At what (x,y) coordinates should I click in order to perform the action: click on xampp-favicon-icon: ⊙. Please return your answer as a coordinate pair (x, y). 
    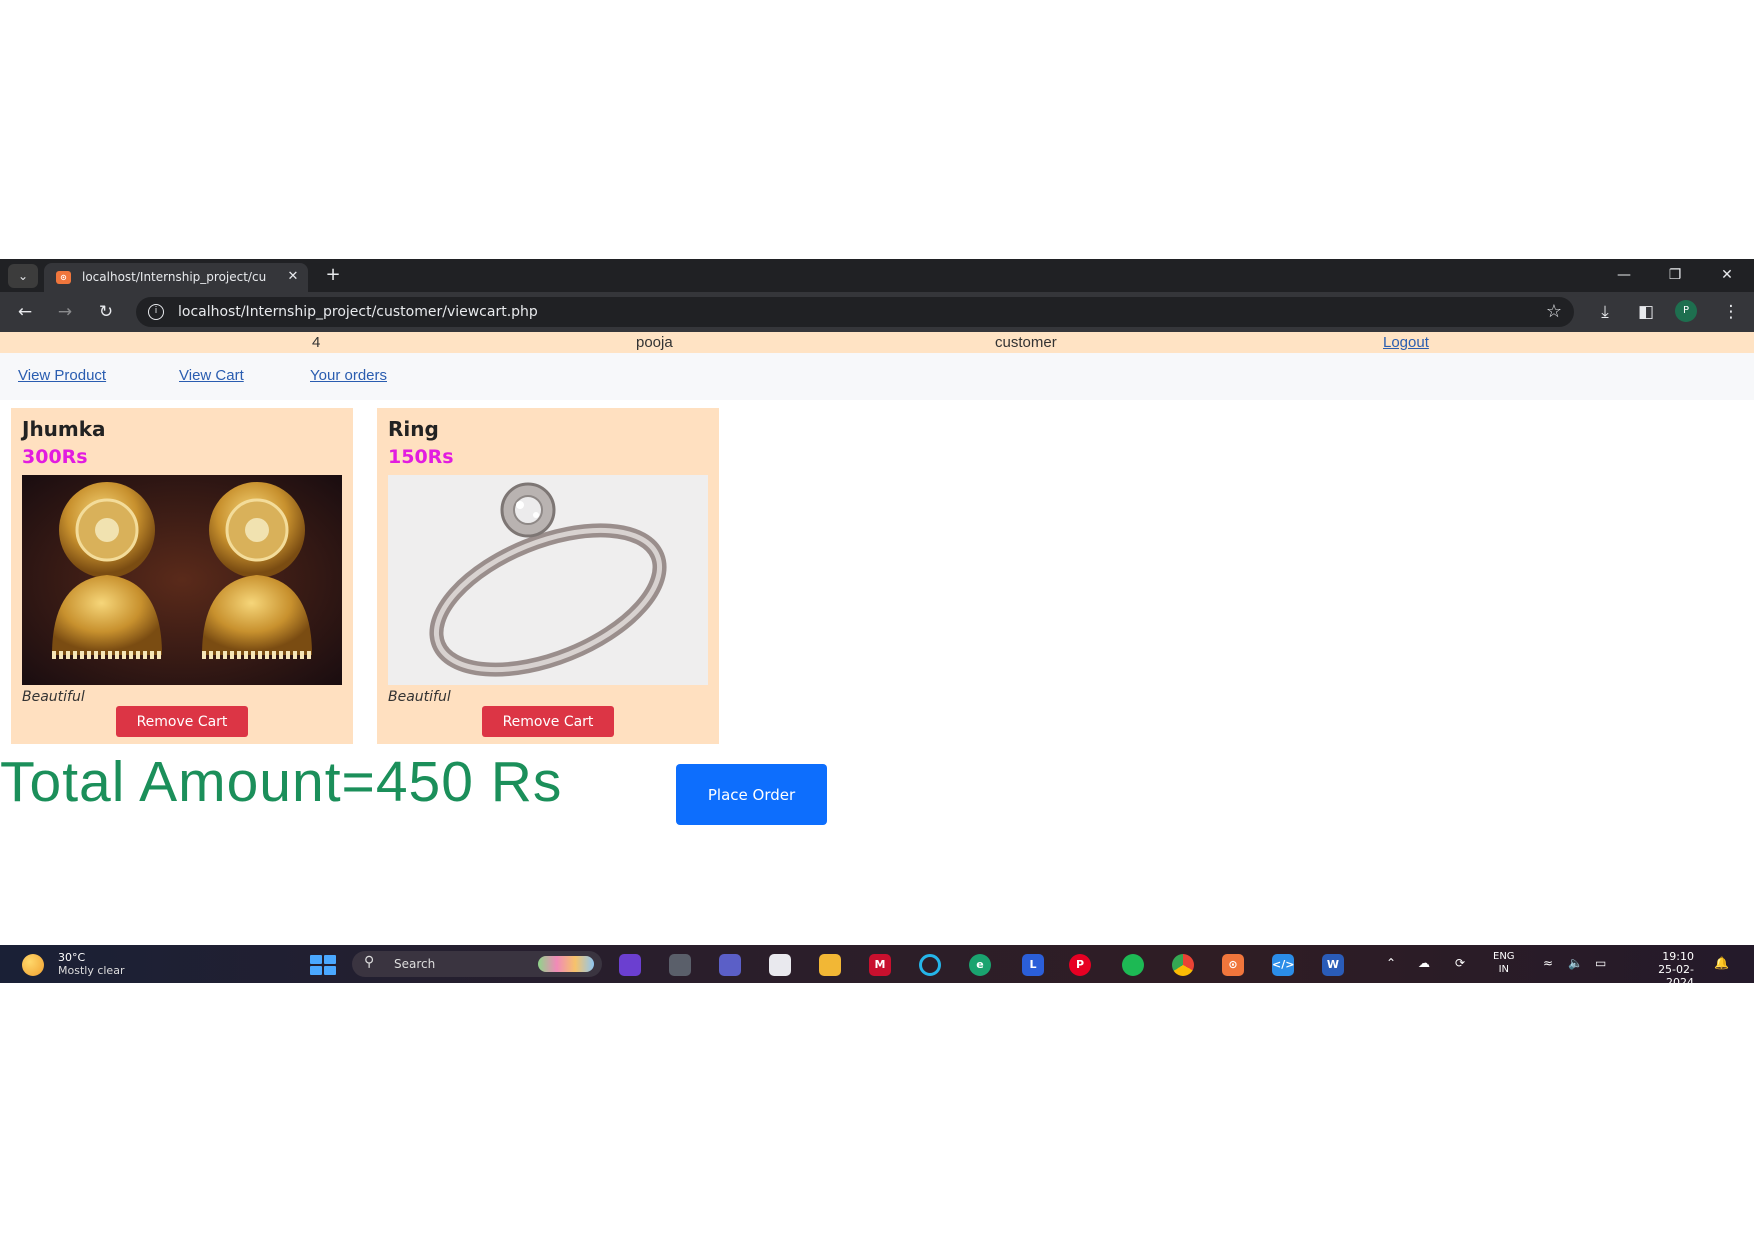
    Looking at the image, I should click on (63, 277).